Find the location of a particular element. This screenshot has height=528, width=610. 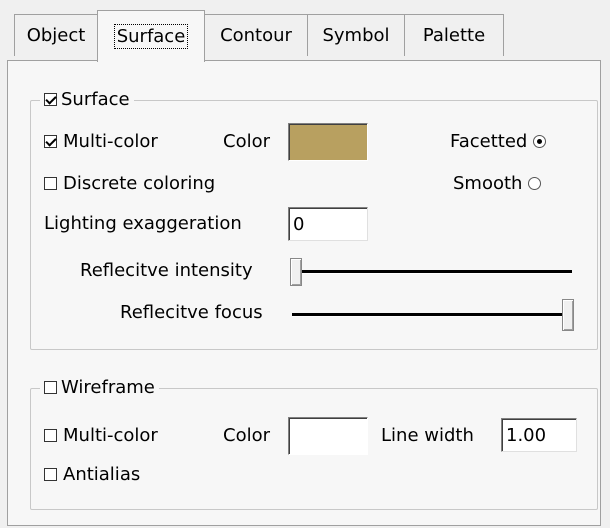

reflective-intensity-slider is located at coordinates (432, 272).